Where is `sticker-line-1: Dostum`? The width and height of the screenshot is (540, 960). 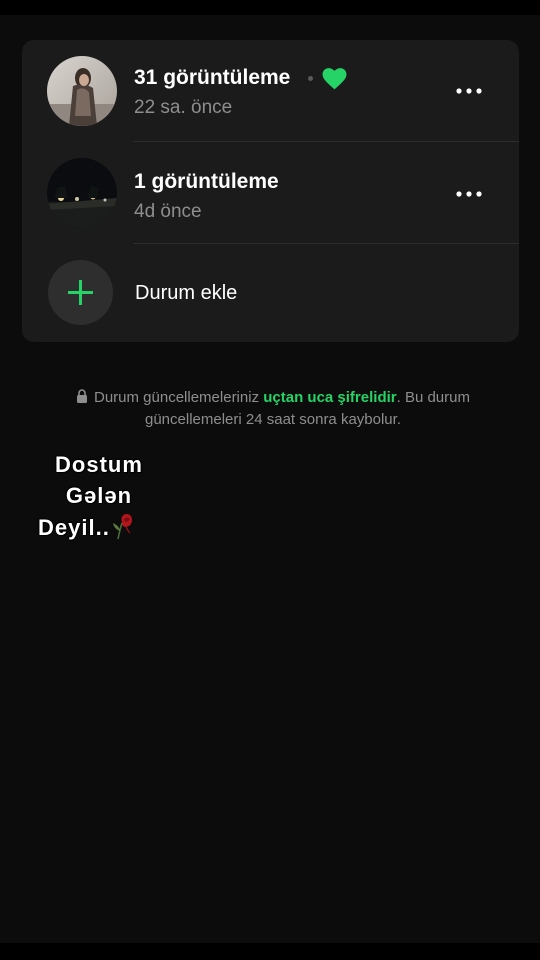 sticker-line-1: Dostum is located at coordinates (99, 464).